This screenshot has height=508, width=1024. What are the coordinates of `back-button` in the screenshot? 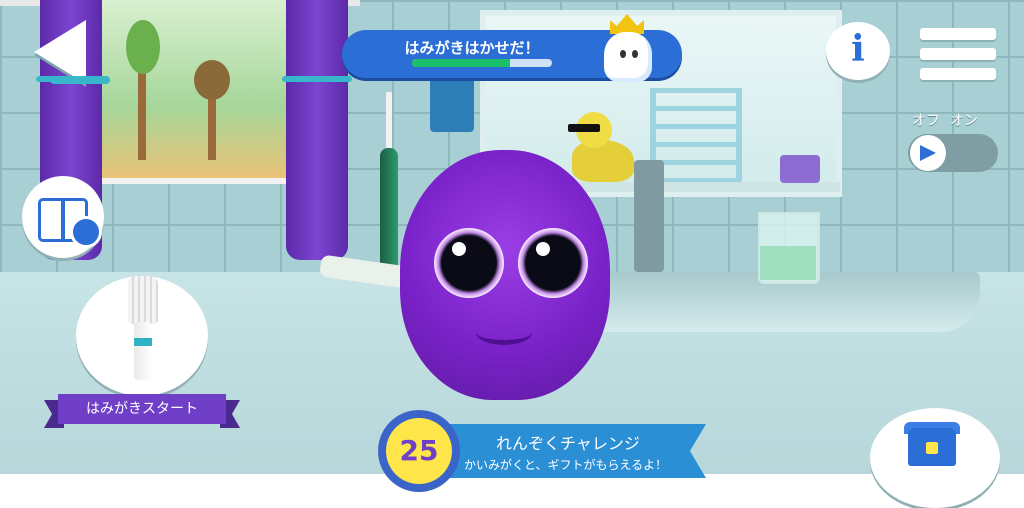 It's located at (69, 55).